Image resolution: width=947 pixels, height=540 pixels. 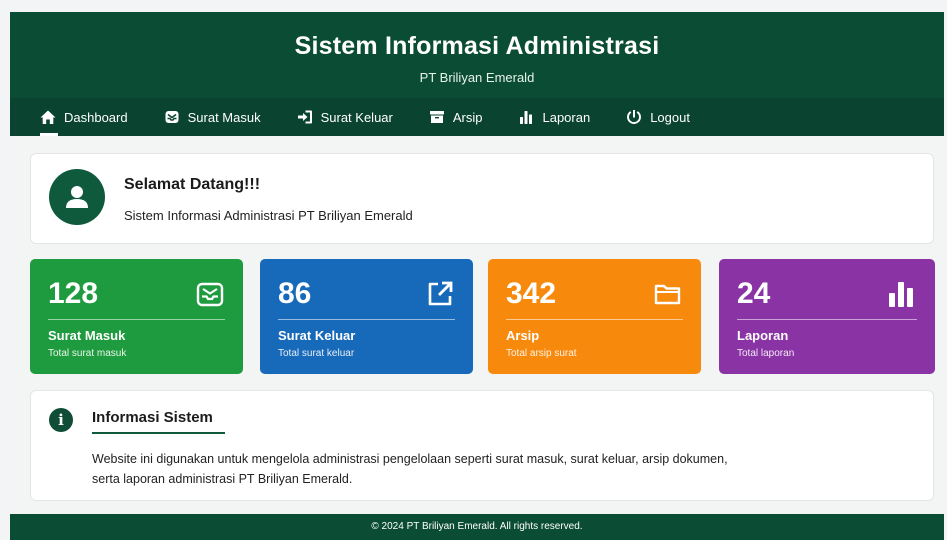 I want to click on info-title: Informasi Sistem, so click(x=152, y=417).